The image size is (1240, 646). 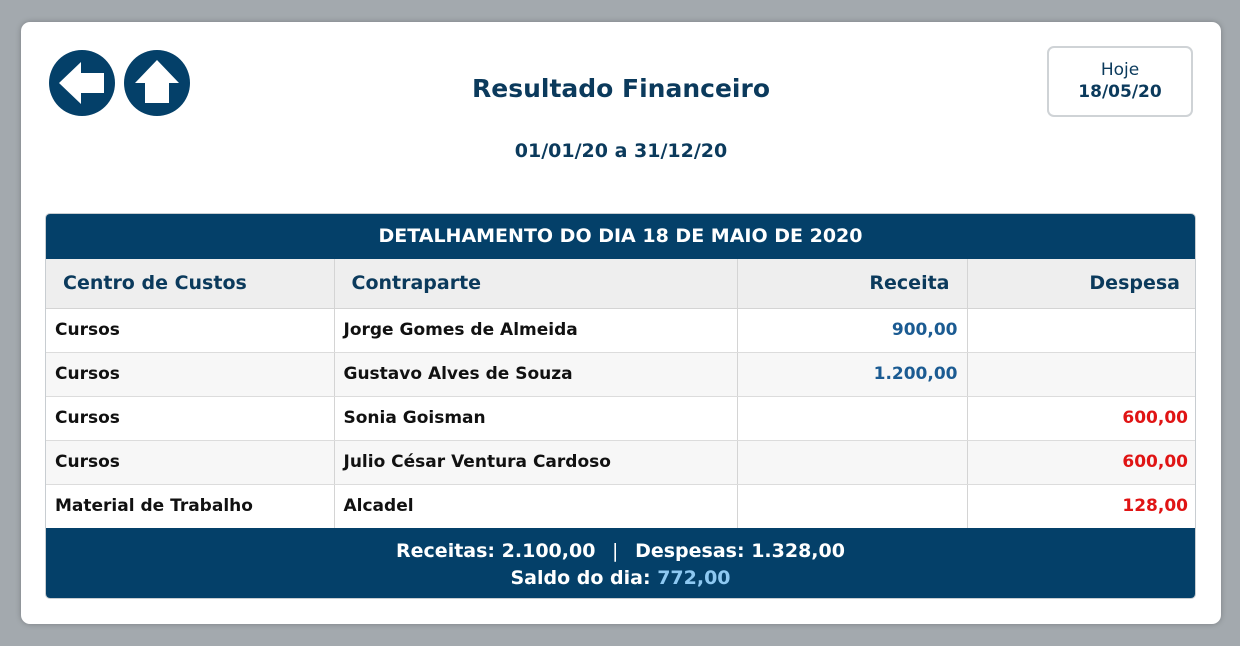 I want to click on table-row: Cursos Jorge Gomes de Almeida 900,00, so click(x=620, y=330).